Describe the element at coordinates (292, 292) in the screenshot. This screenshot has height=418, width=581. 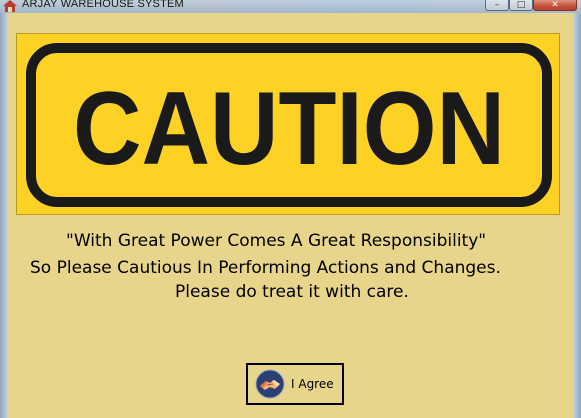
I see `care-line: Please do treat it with care.` at that location.